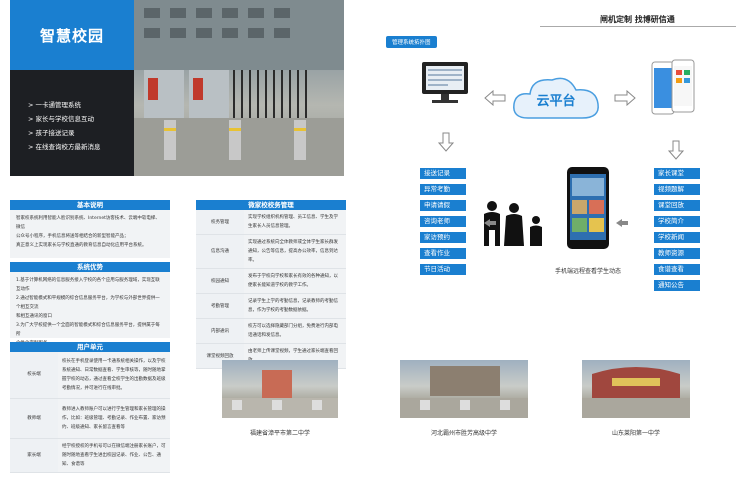 This screenshot has width=745, height=488. Describe the element at coordinates (220, 281) in the screenshot. I see `row-key: 校园通知` at that location.